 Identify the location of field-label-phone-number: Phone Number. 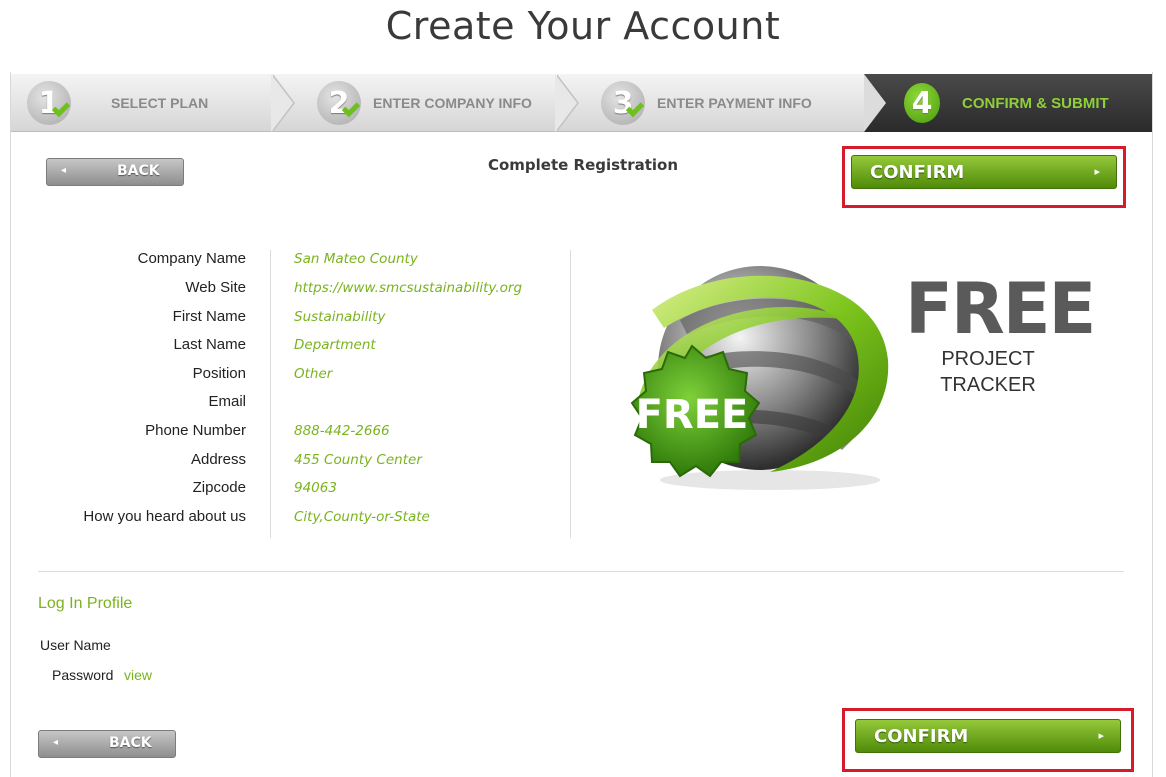
(195, 430).